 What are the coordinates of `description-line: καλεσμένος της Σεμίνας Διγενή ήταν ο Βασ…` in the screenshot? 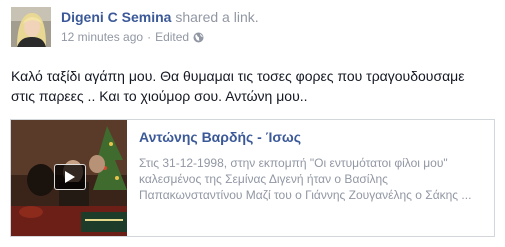 It's located at (263, 179).